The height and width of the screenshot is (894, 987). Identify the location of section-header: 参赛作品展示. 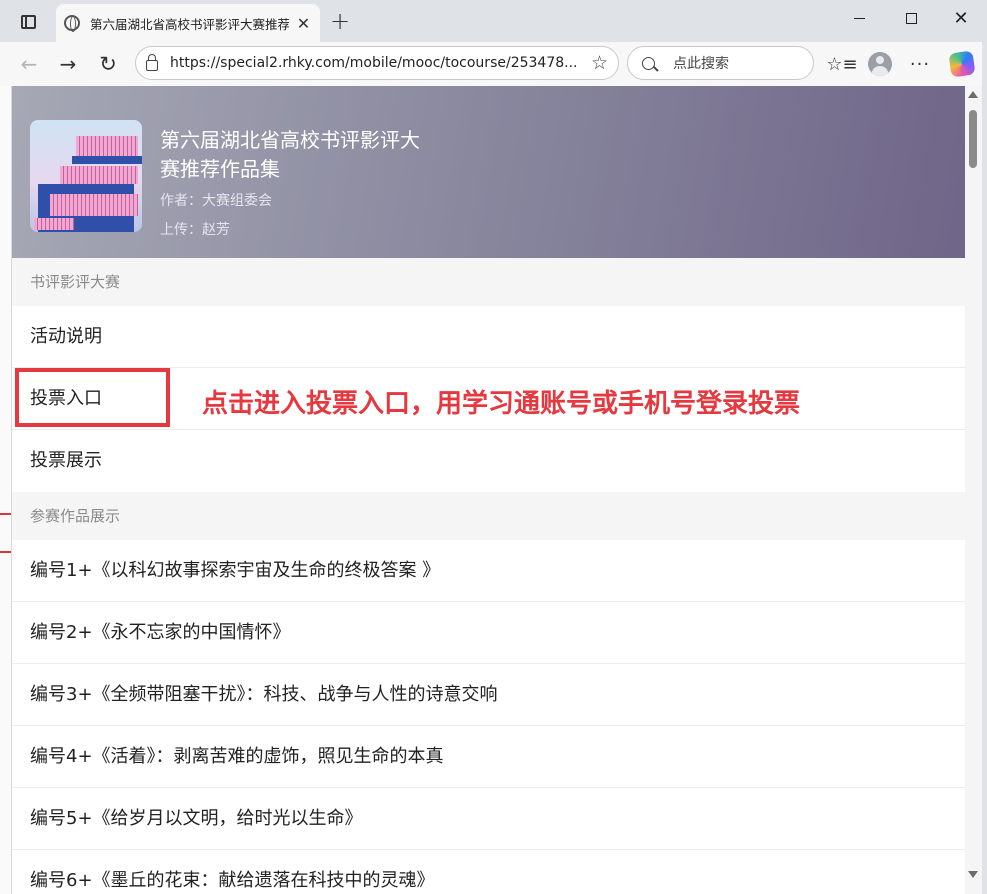
(488, 516).